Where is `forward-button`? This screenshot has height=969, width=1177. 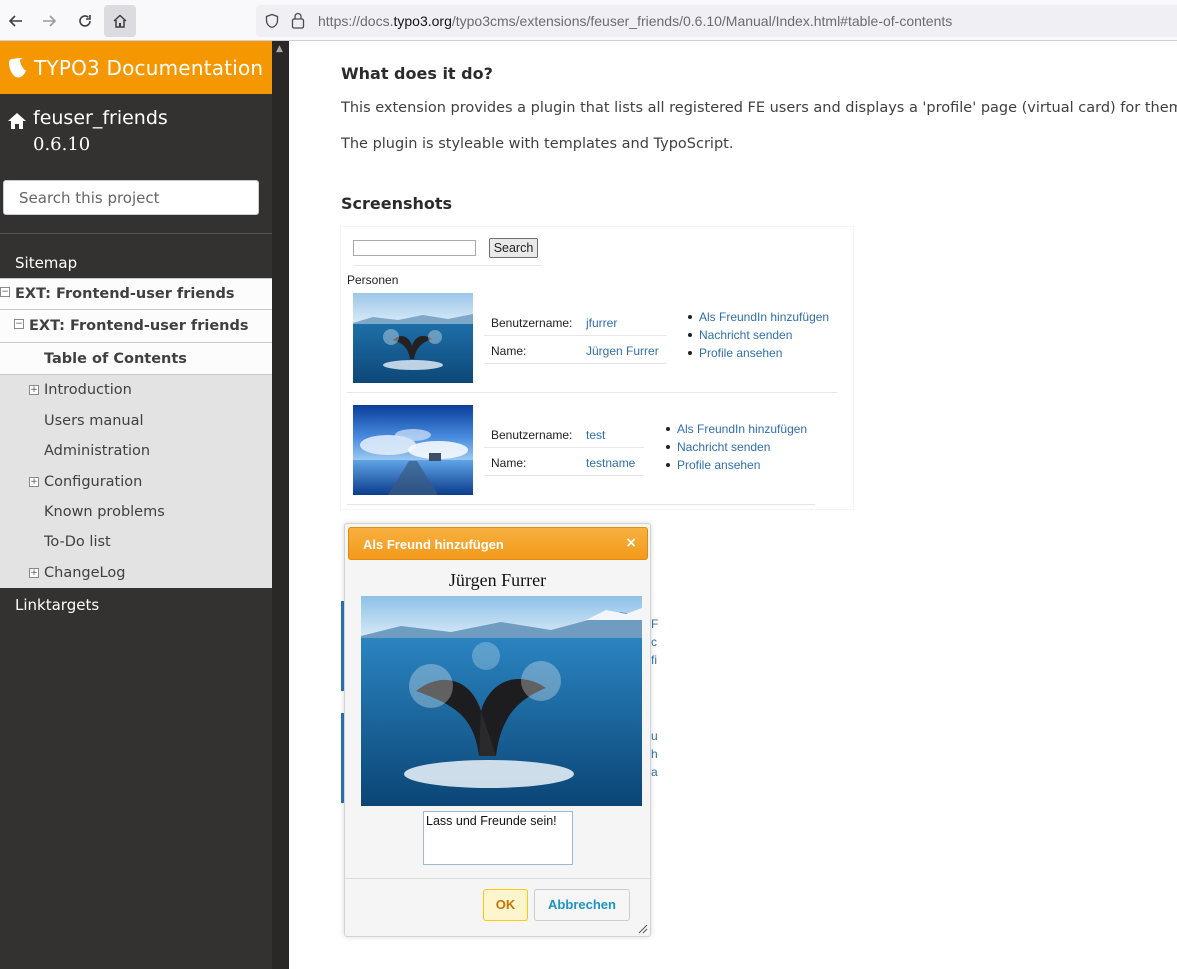
forward-button is located at coordinates (49, 21).